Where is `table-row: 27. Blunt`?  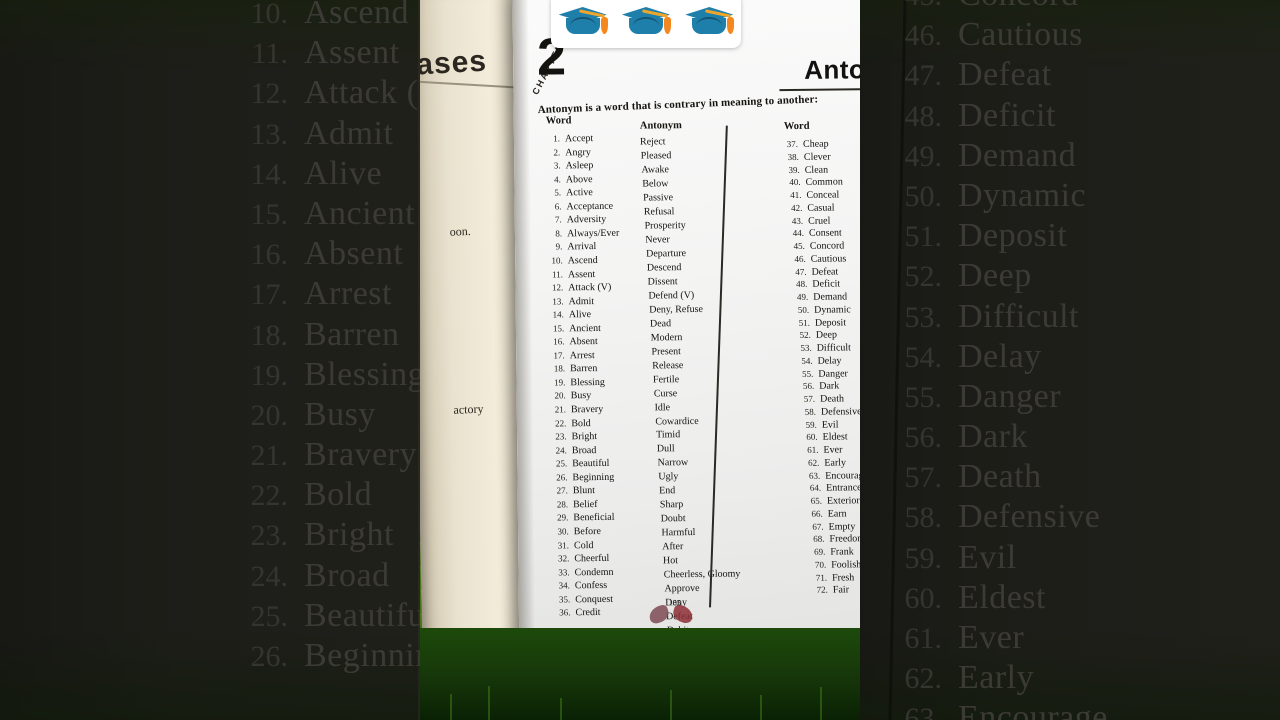
table-row: 27. Blunt is located at coordinates (572, 490).